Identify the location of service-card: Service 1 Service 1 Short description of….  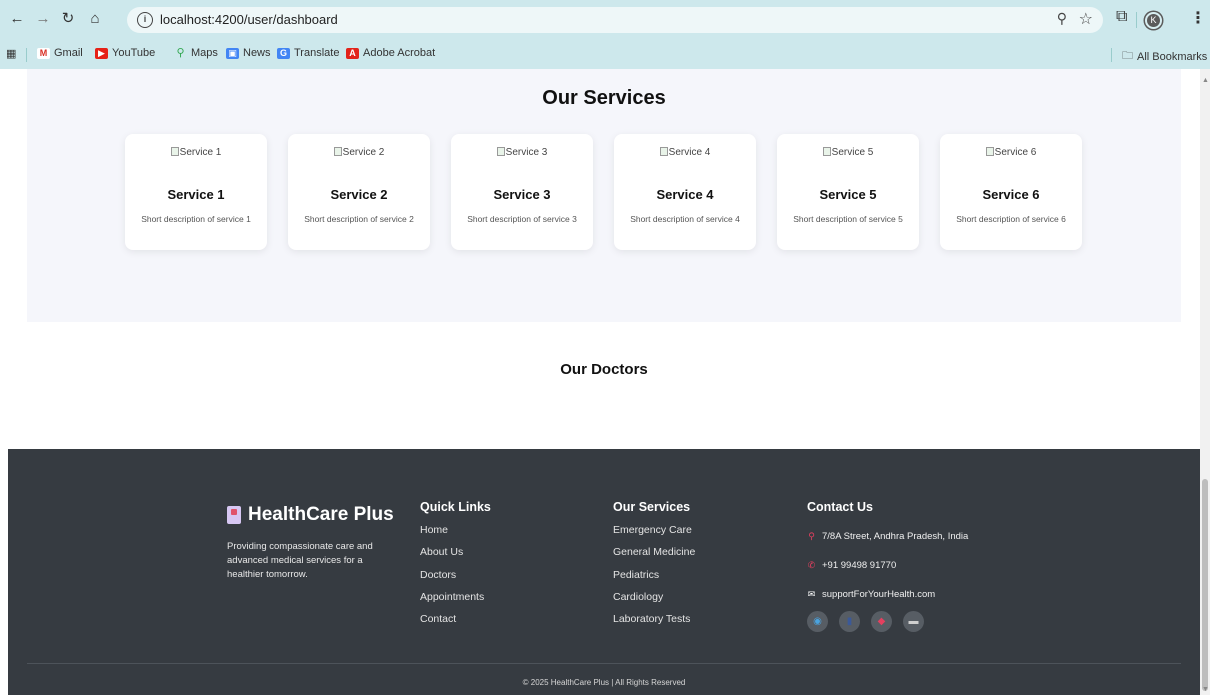
(196, 192).